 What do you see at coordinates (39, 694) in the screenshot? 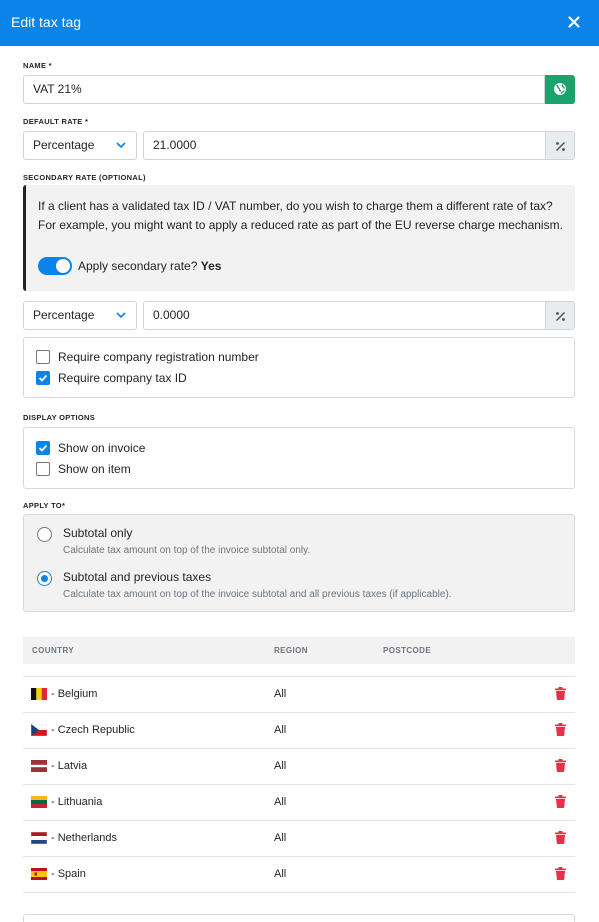
I see `belgium-flag-icon` at bounding box center [39, 694].